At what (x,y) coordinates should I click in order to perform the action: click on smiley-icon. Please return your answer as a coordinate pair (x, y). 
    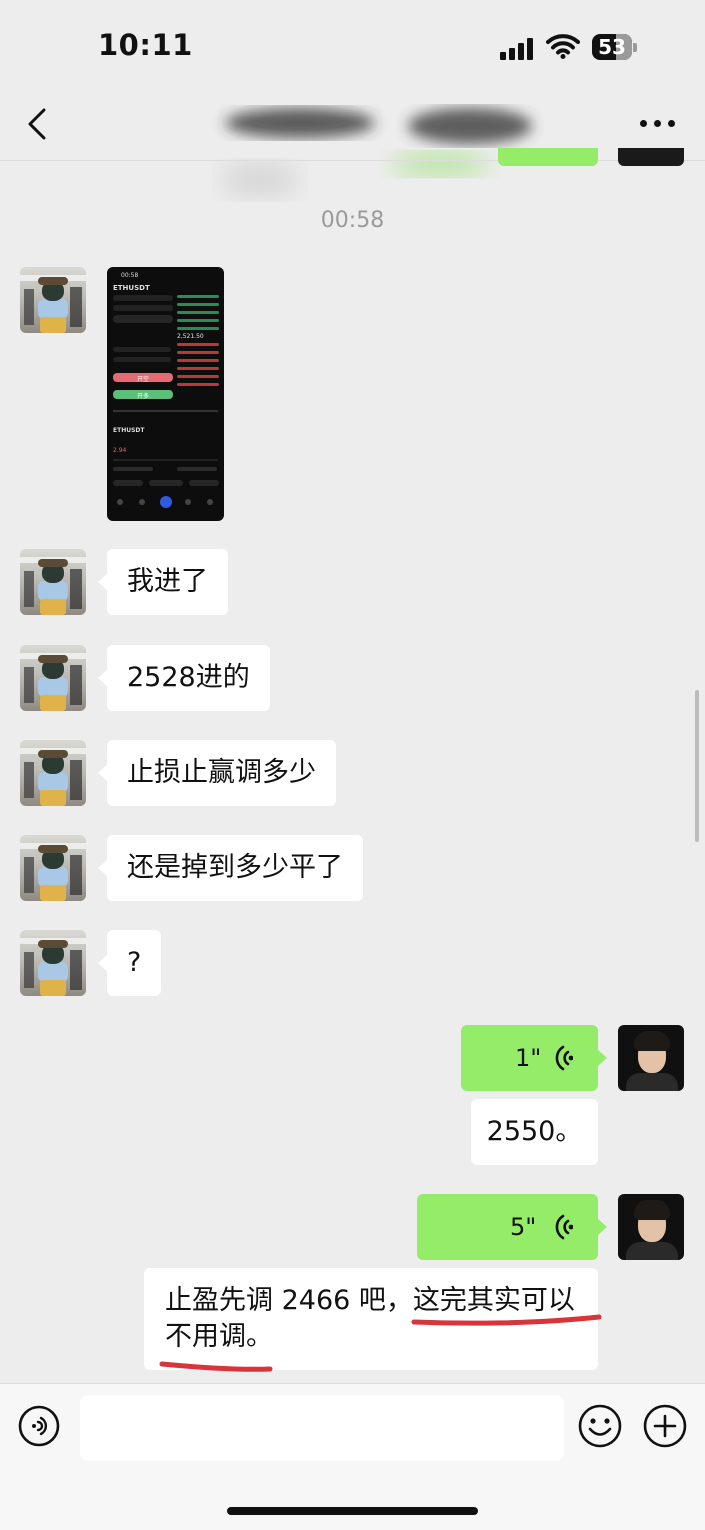
    Looking at the image, I should click on (600, 1426).